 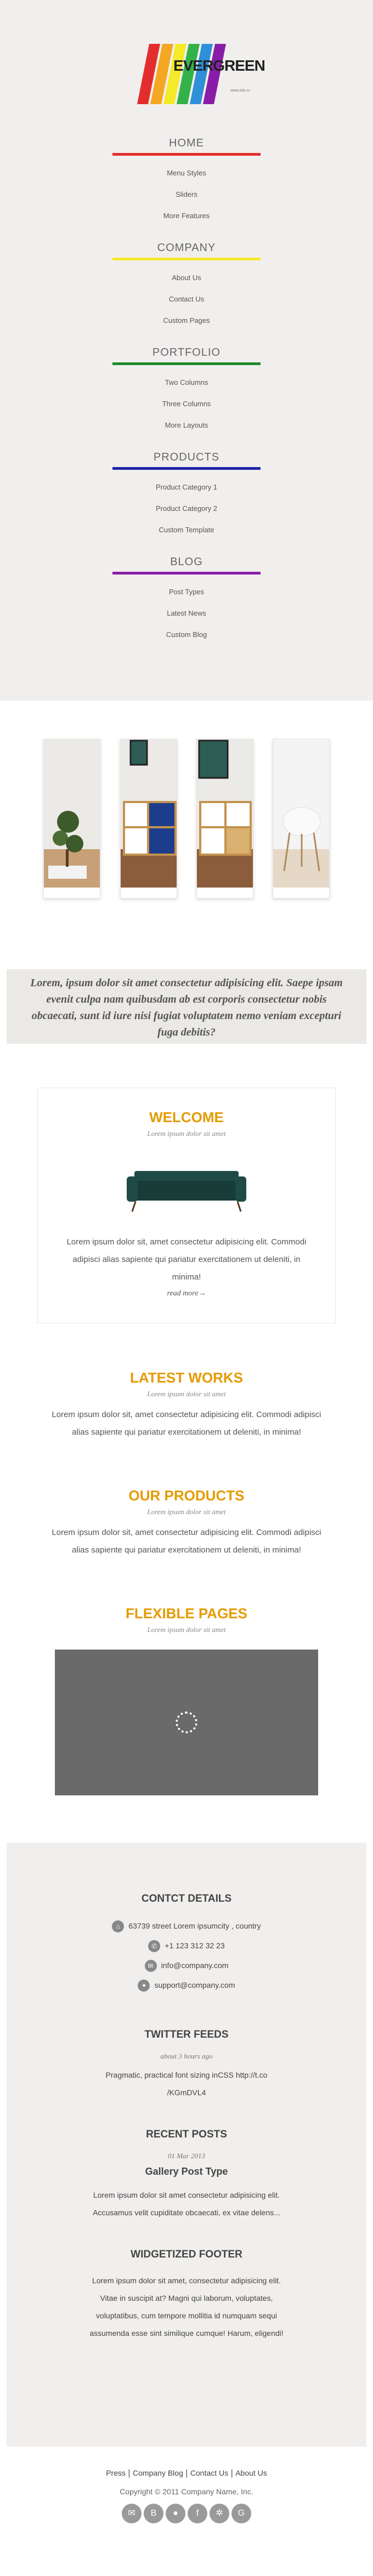 I want to click on post-date: 01 Mar 2013, so click(x=187, y=2156).